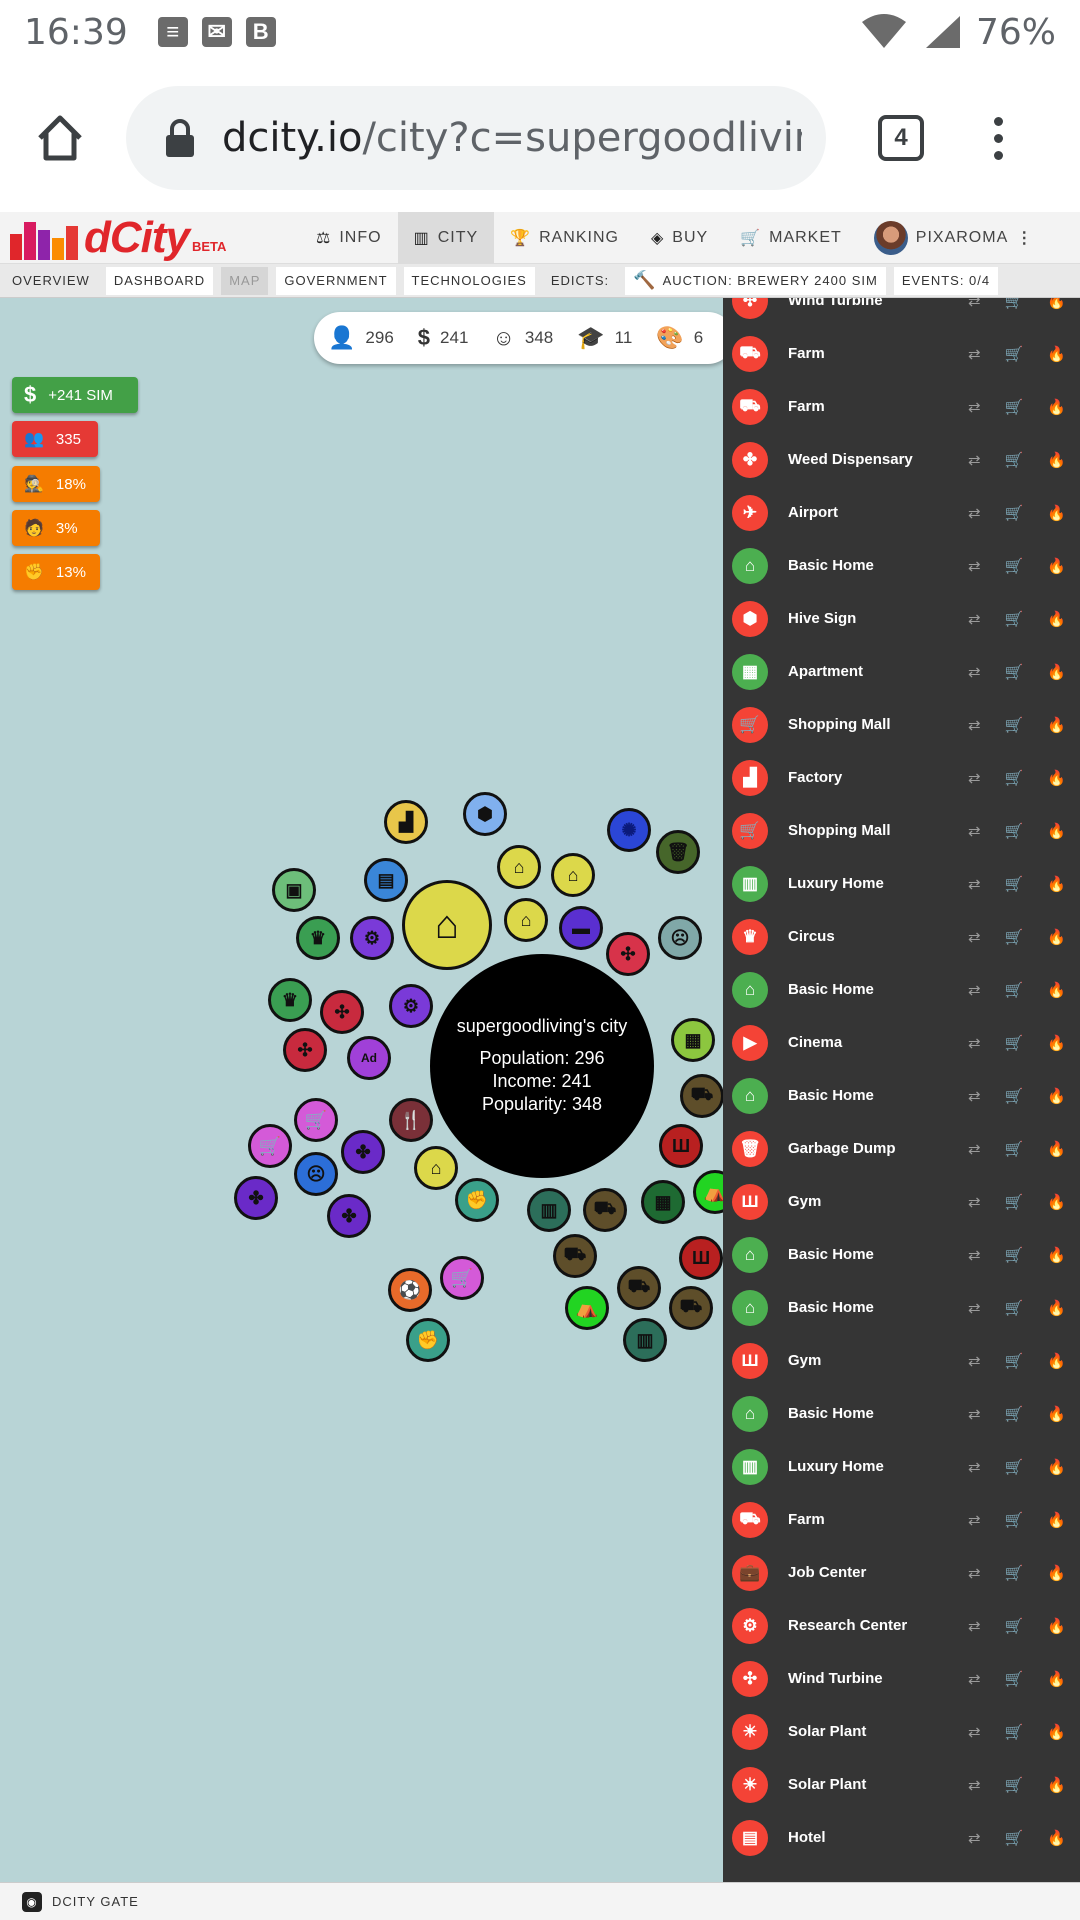 Image resolution: width=1080 pixels, height=1920 pixels. I want to click on auction-button: 🔨 AUCTION: BREWERY 2400 SIM, so click(755, 280).